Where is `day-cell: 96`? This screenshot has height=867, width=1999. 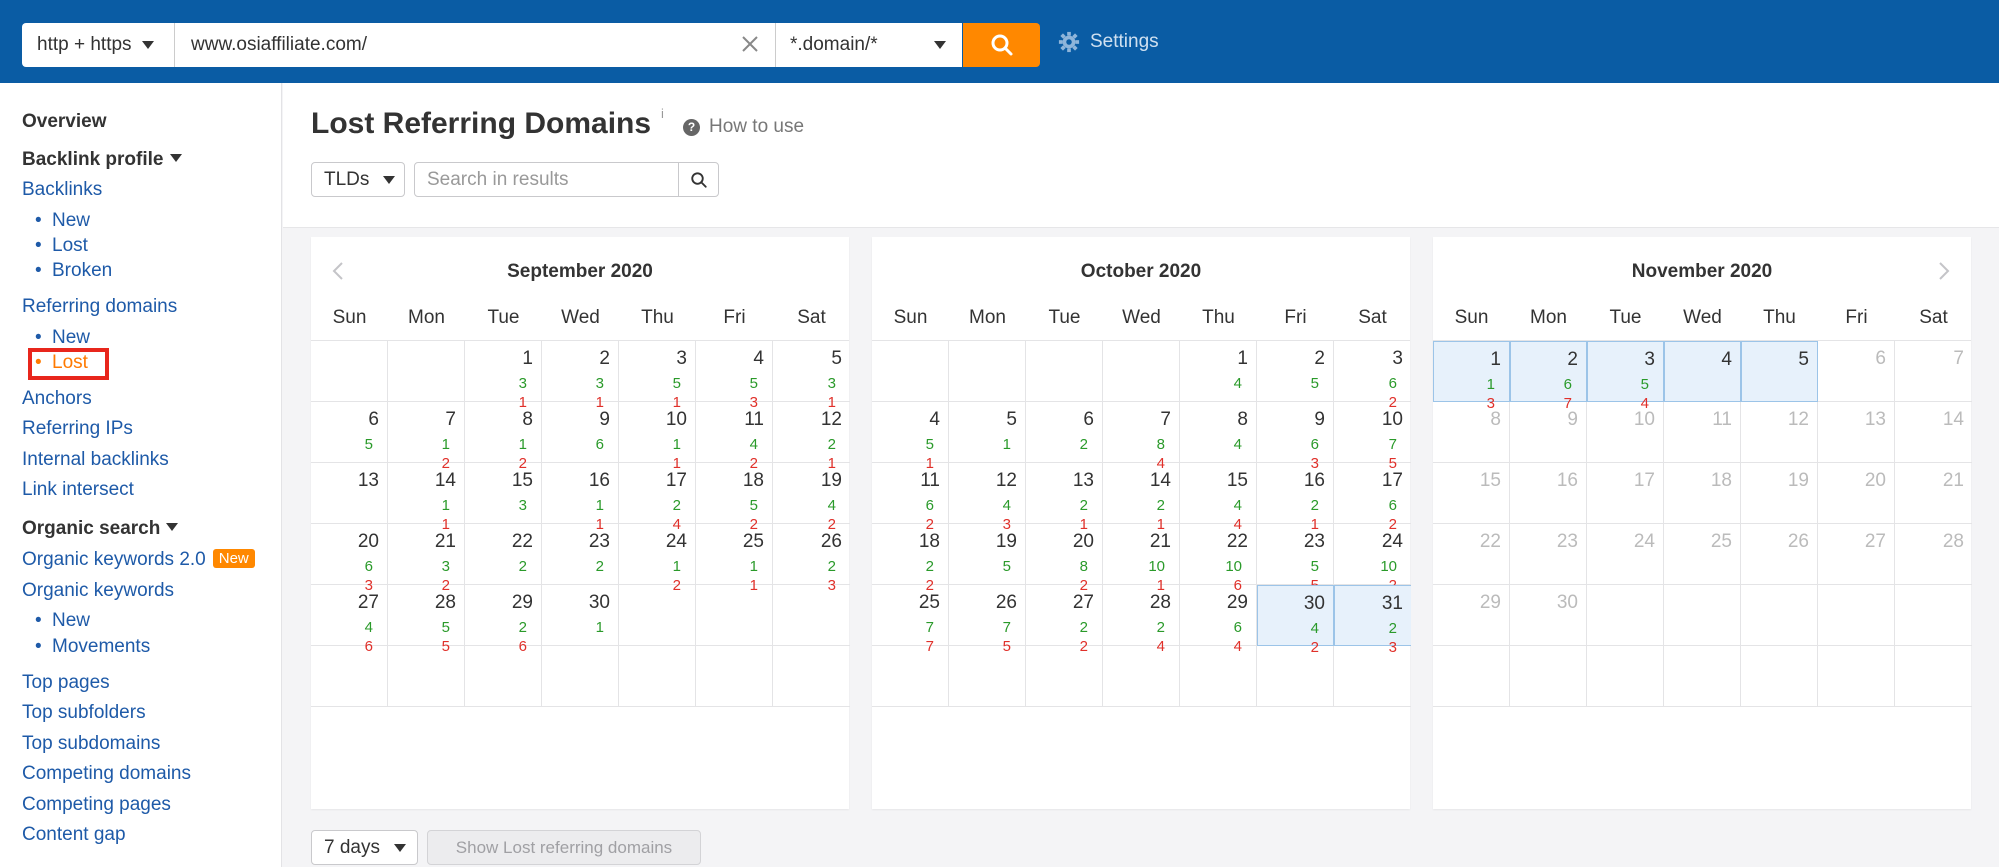 day-cell: 96 is located at coordinates (580, 432).